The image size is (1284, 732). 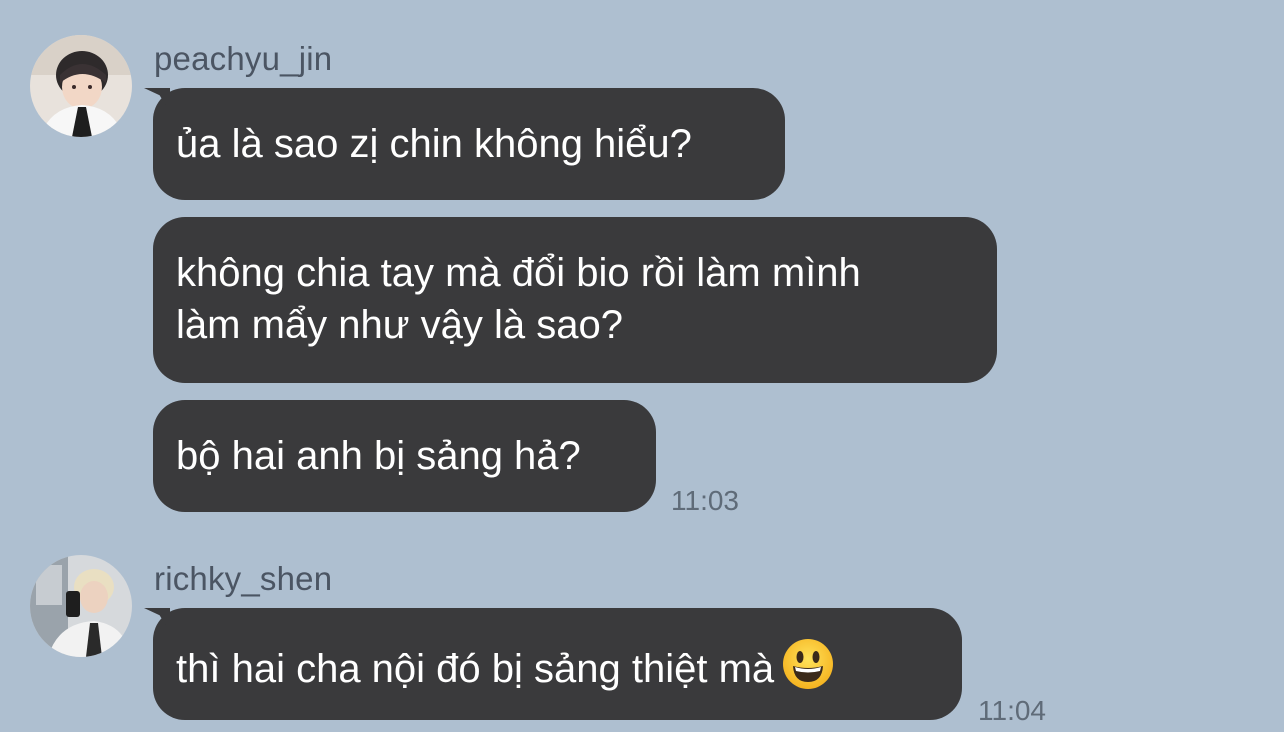 I want to click on avatar-richky-shen, so click(x=81, y=606).